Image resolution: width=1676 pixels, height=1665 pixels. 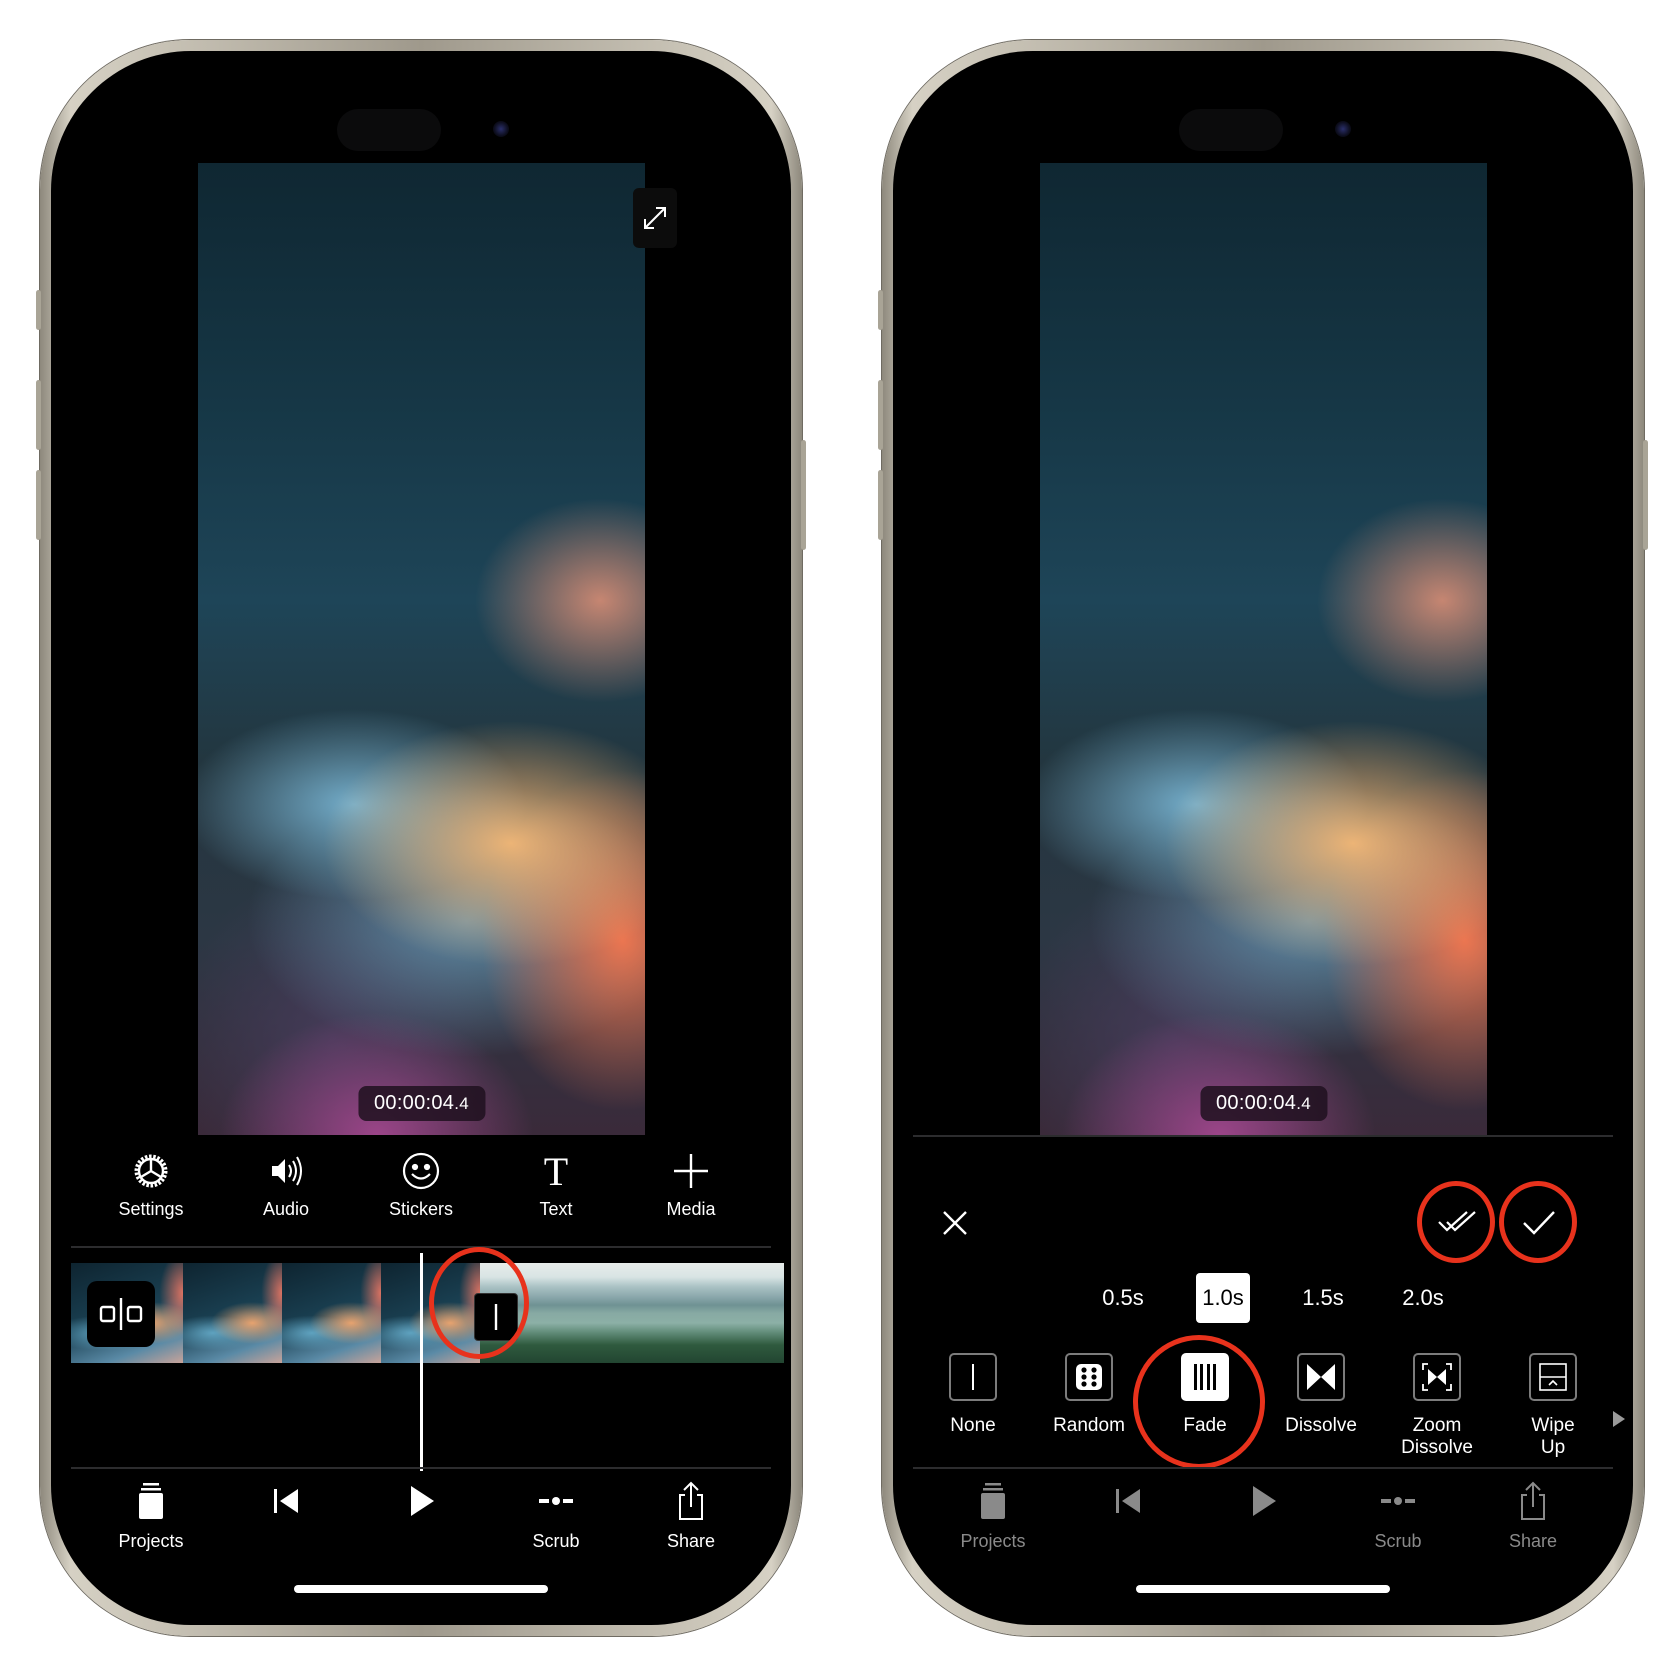 What do you see at coordinates (973, 1425) in the screenshot?
I see `transition-label: None` at bounding box center [973, 1425].